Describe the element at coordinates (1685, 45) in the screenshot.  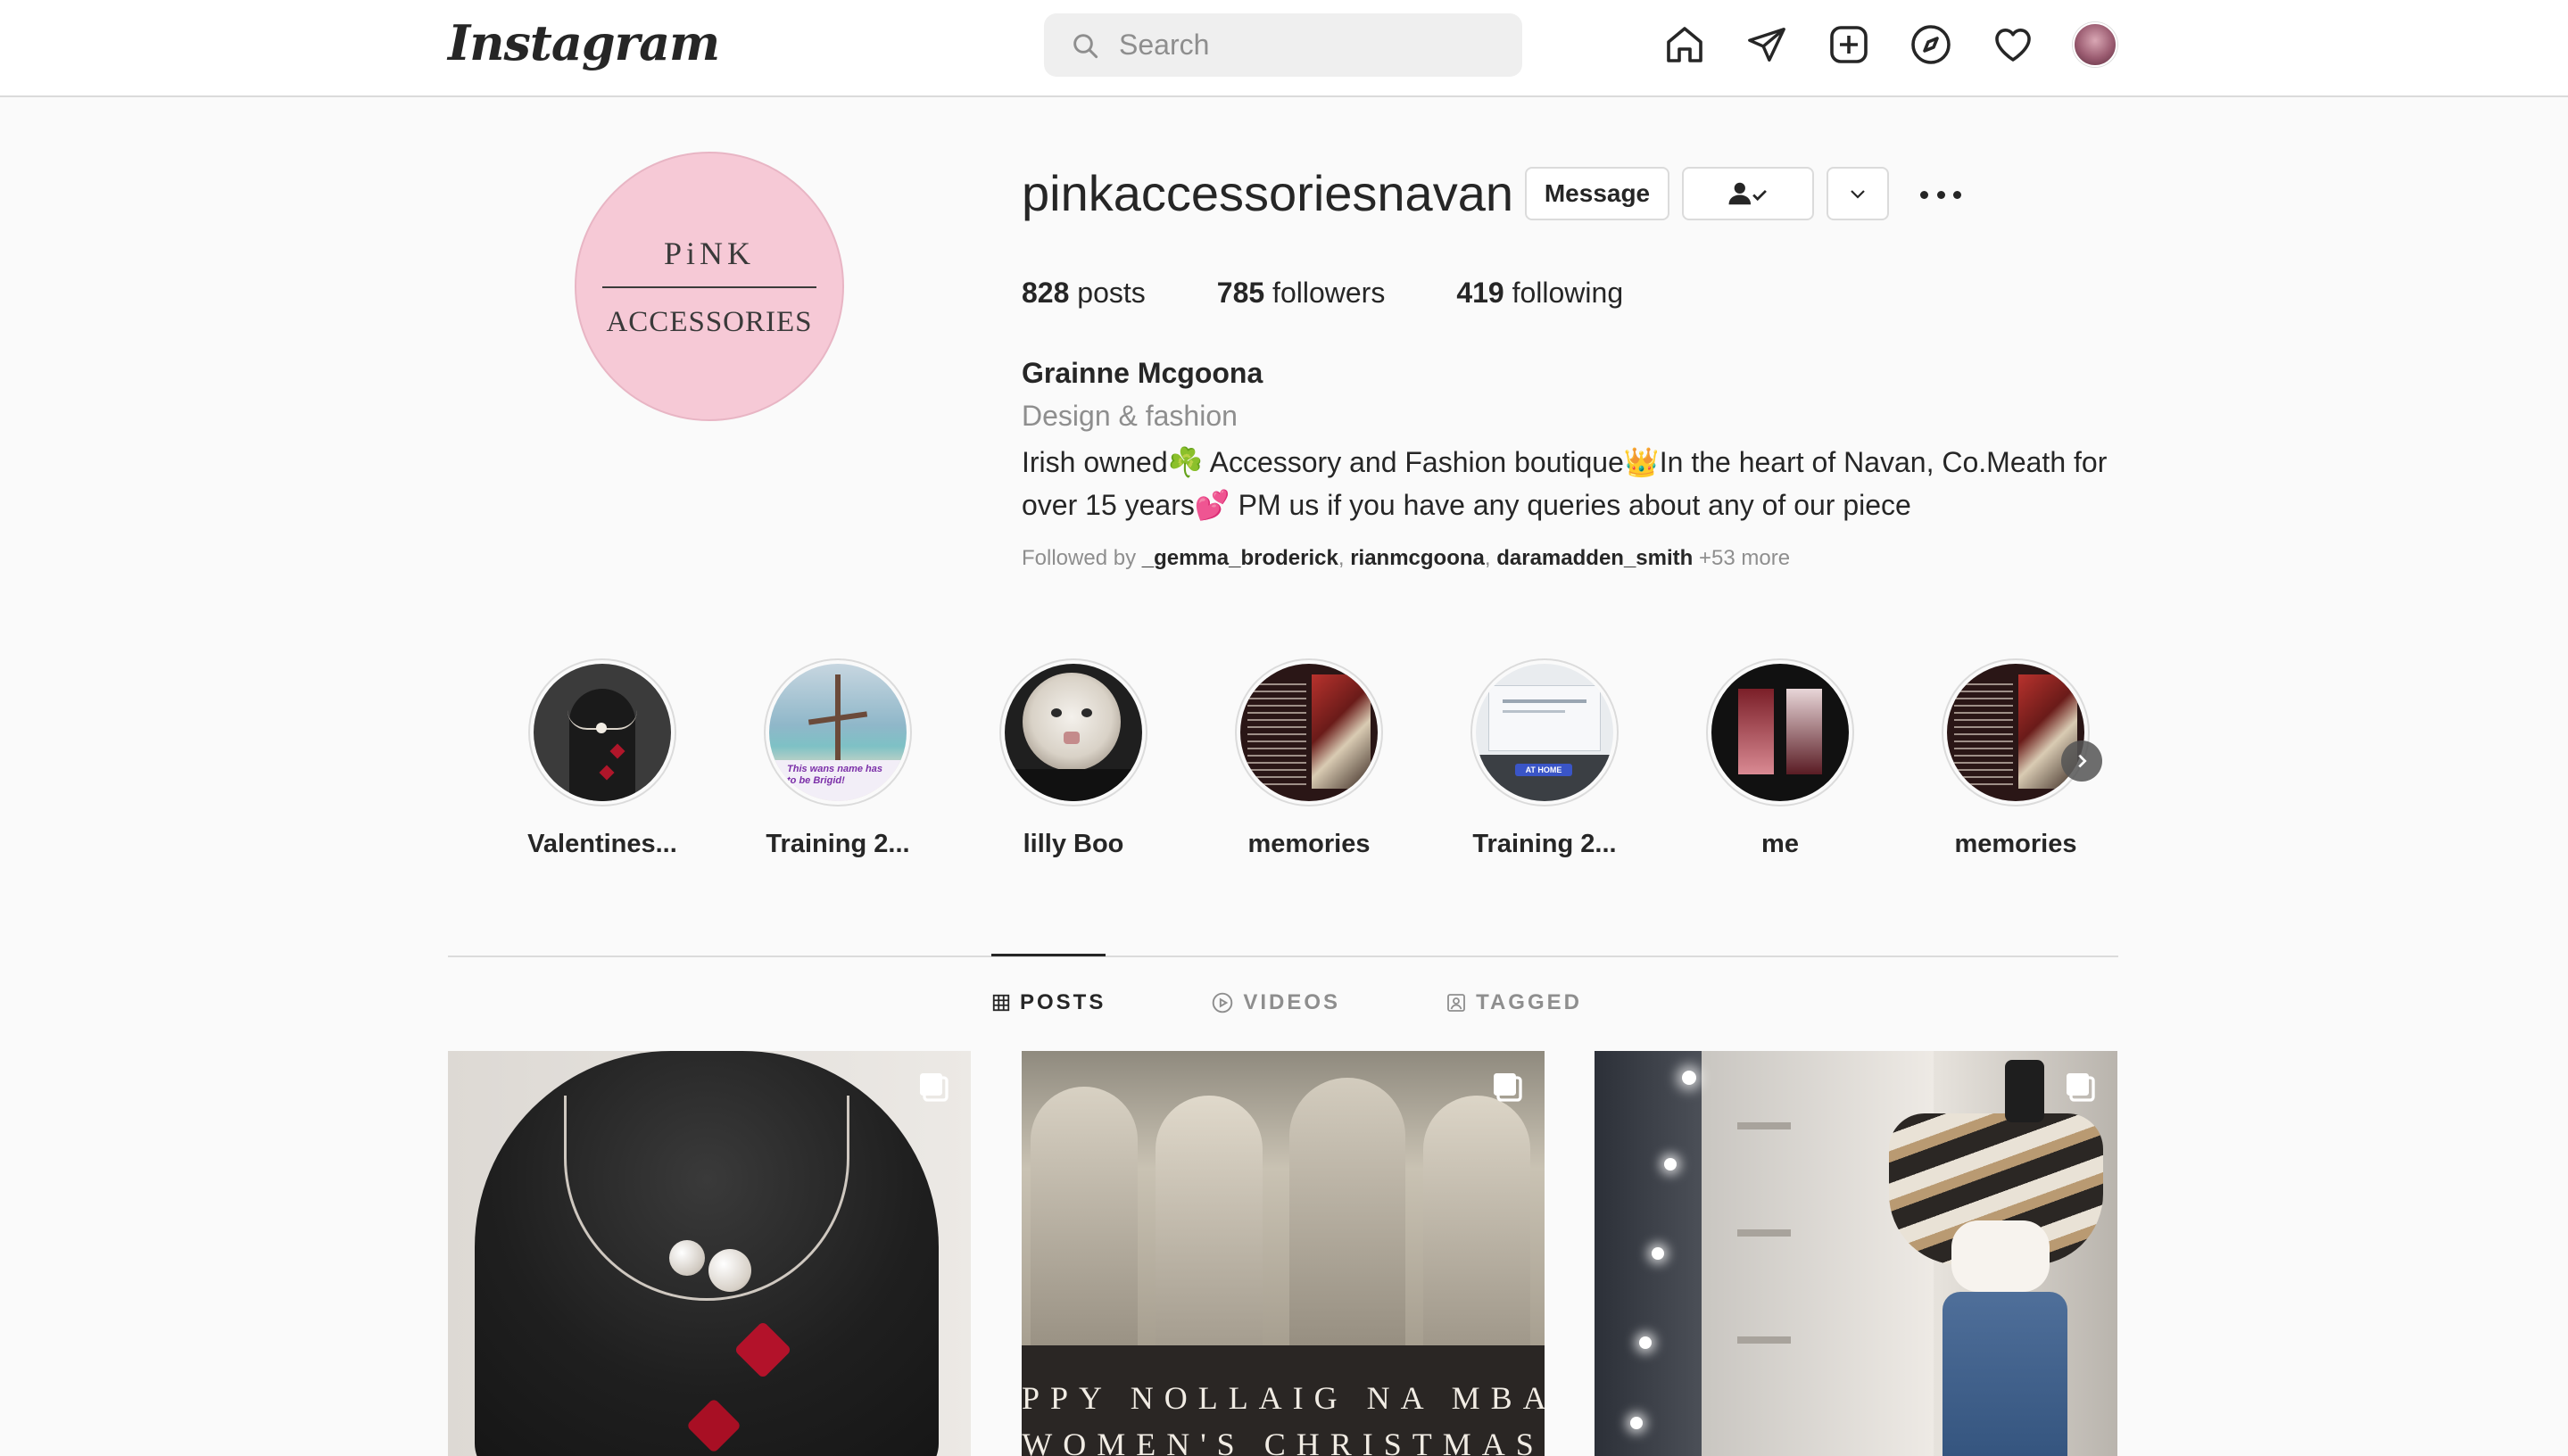
I see `home-icon` at that location.